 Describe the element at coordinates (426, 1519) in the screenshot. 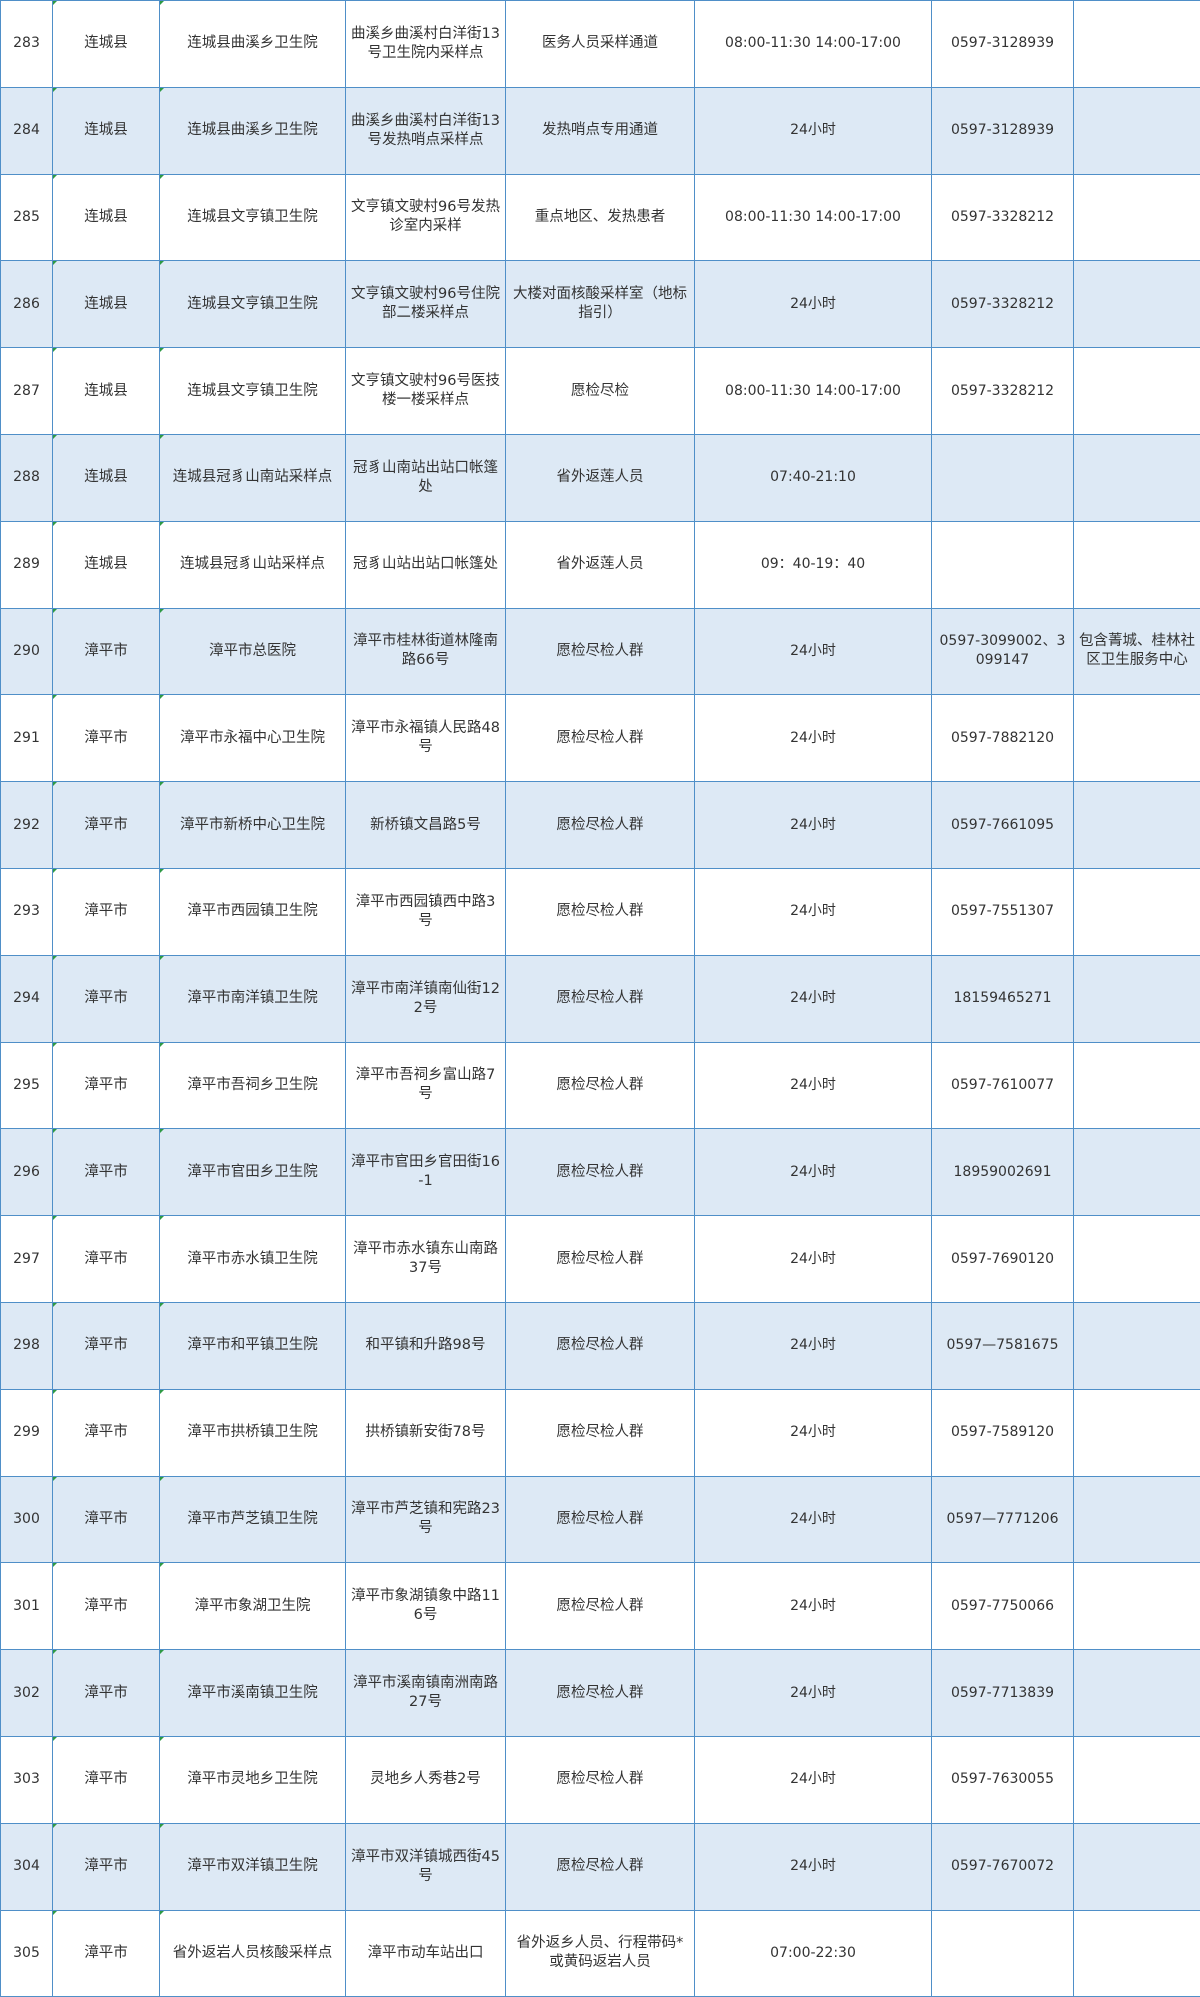

I see `address-cell: 漳平市芦芝镇和宪路23号` at that location.